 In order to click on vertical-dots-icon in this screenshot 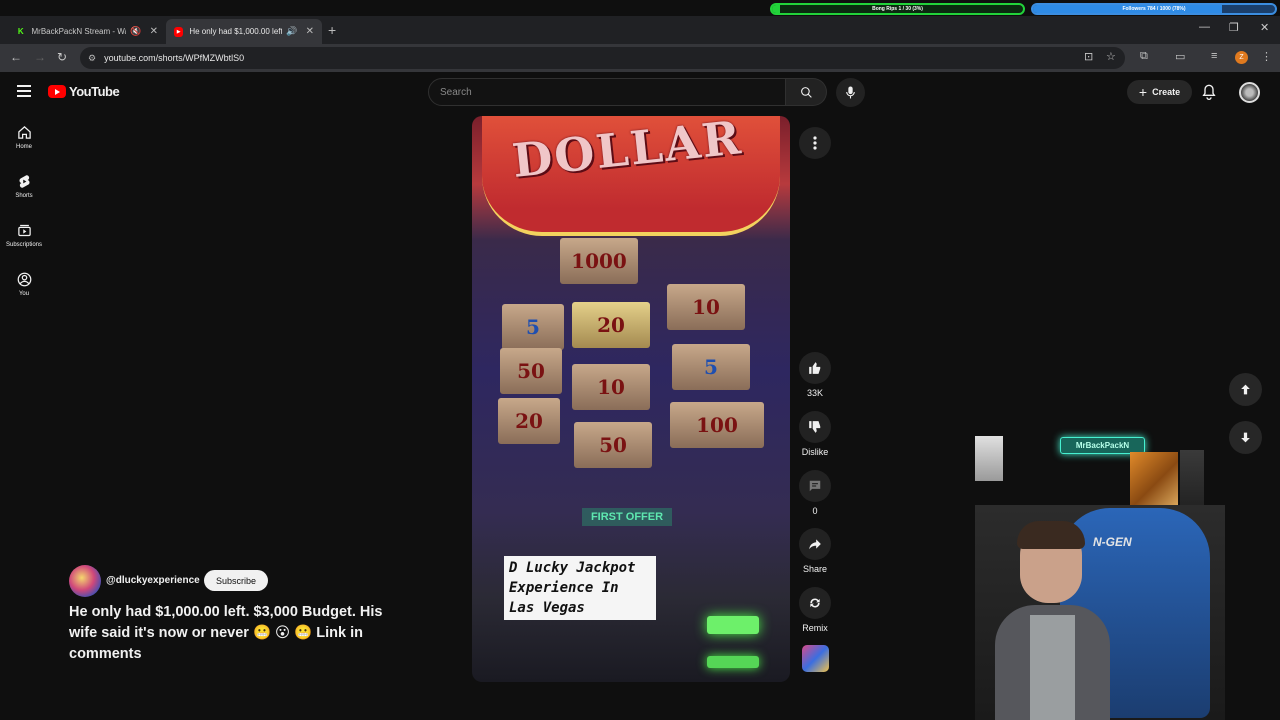, I will do `click(815, 143)`.